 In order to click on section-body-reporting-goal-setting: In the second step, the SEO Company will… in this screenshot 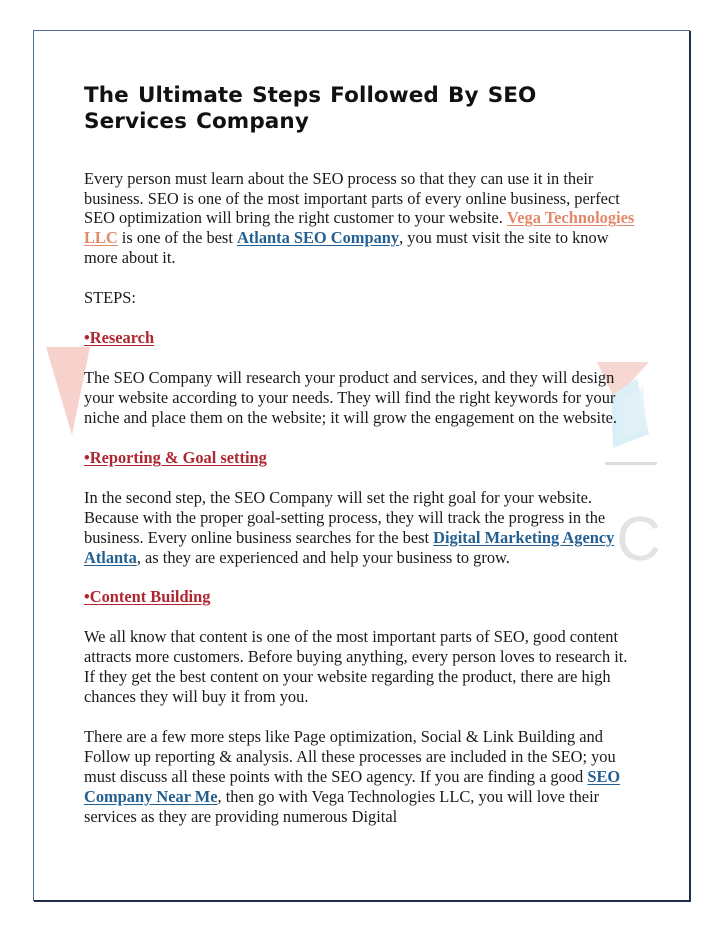, I will do `click(360, 528)`.